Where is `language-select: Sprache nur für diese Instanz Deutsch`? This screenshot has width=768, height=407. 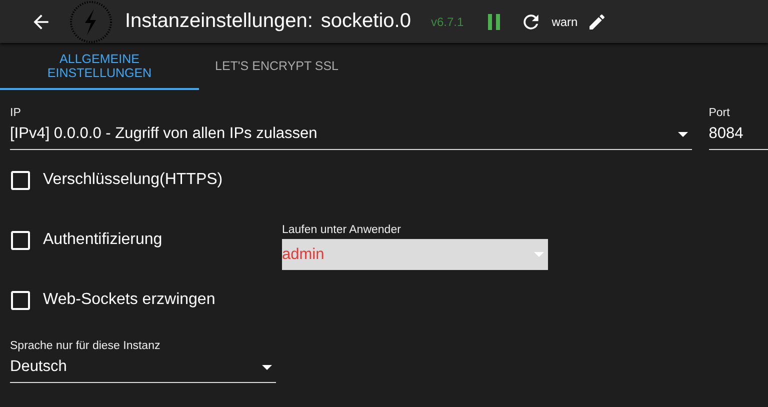 language-select: Sprache nur für diese Instanz Deutsch is located at coordinates (143, 361).